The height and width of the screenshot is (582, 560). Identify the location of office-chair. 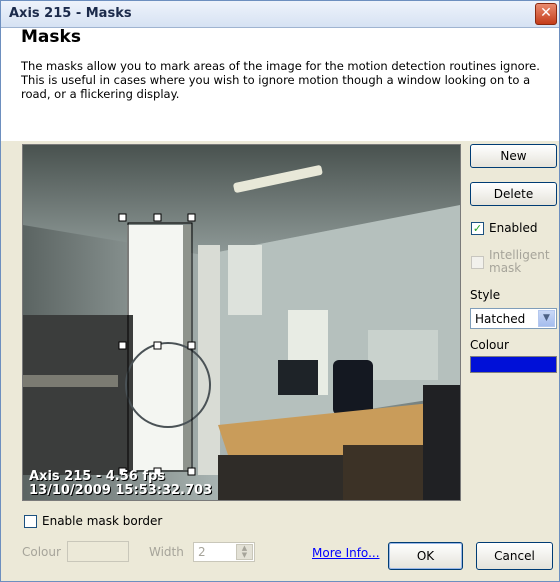
(353, 387).